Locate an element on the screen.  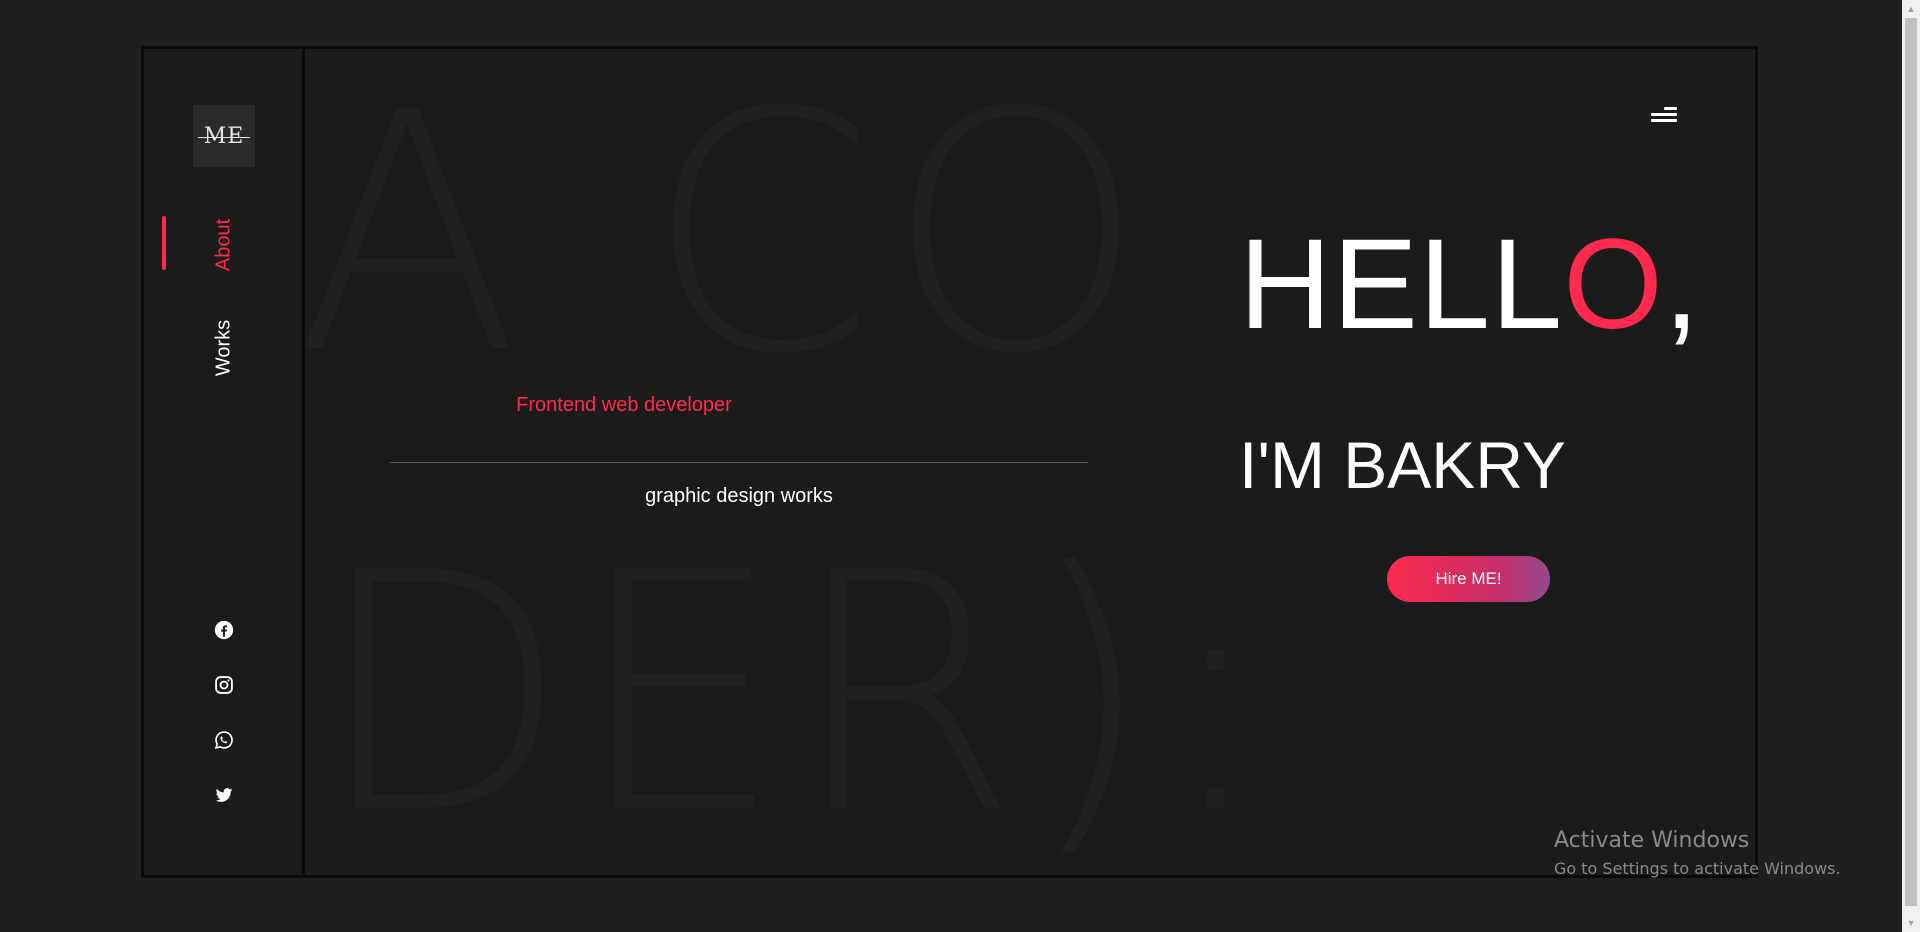
hello-heading: HELLO, is located at coordinates (1469, 285).